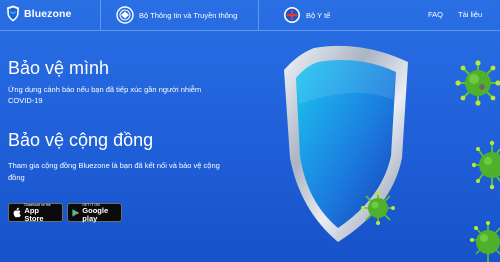  I want to click on ministry-health-emblem-icon, so click(292, 15).